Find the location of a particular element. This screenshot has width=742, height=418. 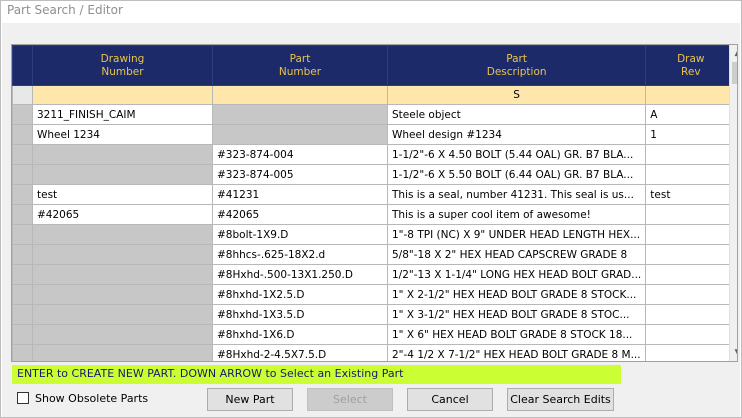

scroll-thumb is located at coordinates (734, 73).